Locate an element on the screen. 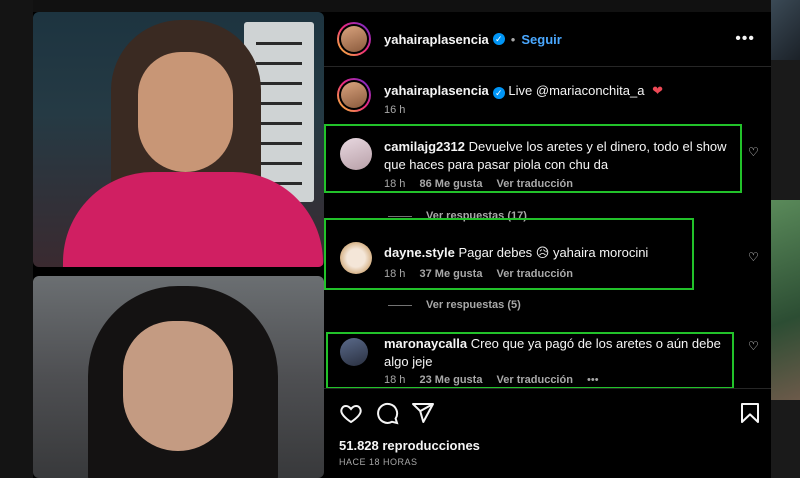  background-feed-left is located at coordinates (16, 239).